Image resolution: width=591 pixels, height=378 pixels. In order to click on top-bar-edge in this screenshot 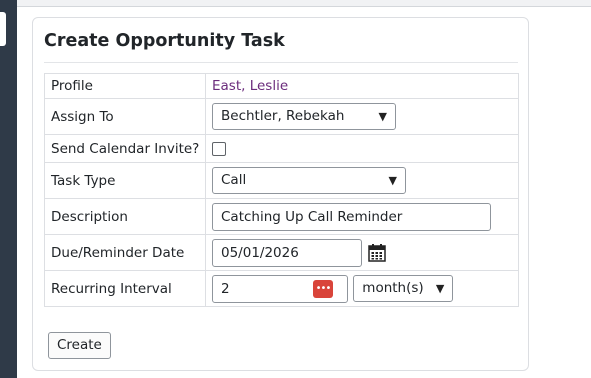, I will do `click(304, 3)`.